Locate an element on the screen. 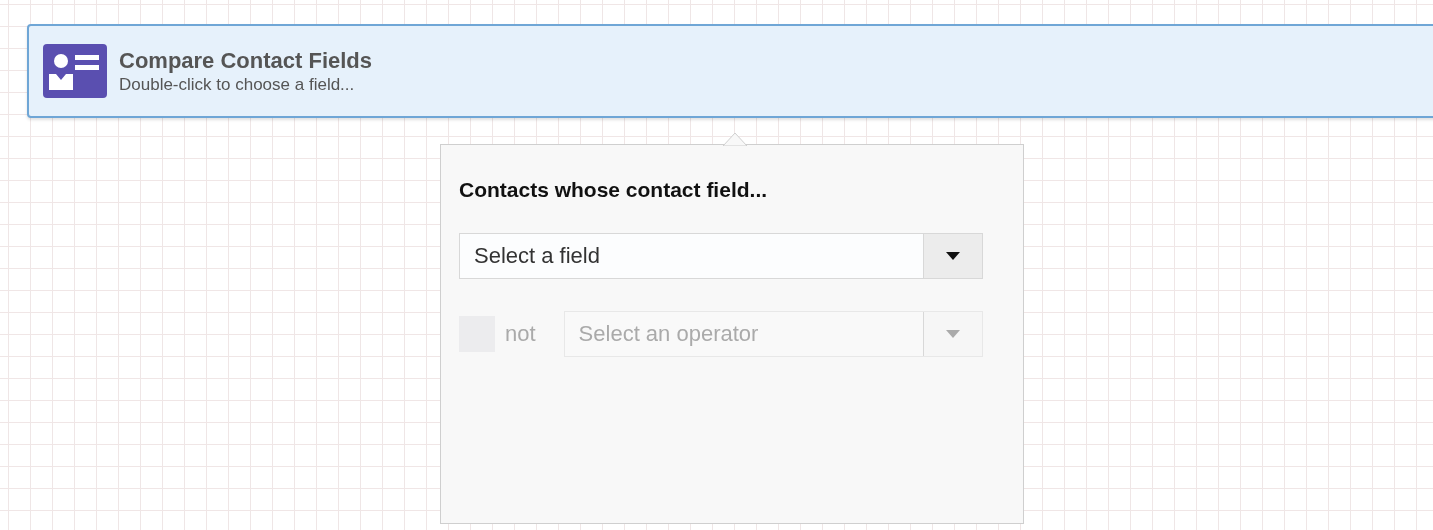 The image size is (1433, 530). node-title: Compare Contact Fields is located at coordinates (246, 60).